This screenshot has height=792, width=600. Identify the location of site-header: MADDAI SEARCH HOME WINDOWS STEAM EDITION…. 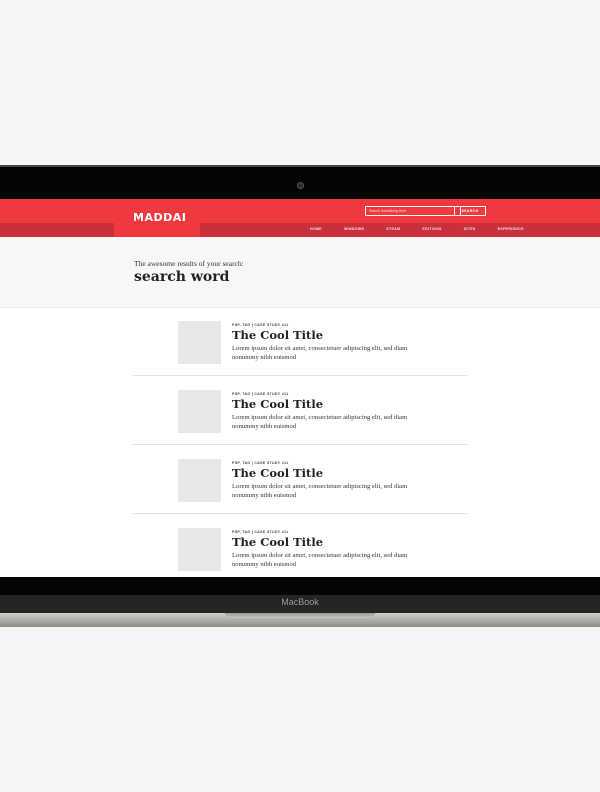
(300, 218).